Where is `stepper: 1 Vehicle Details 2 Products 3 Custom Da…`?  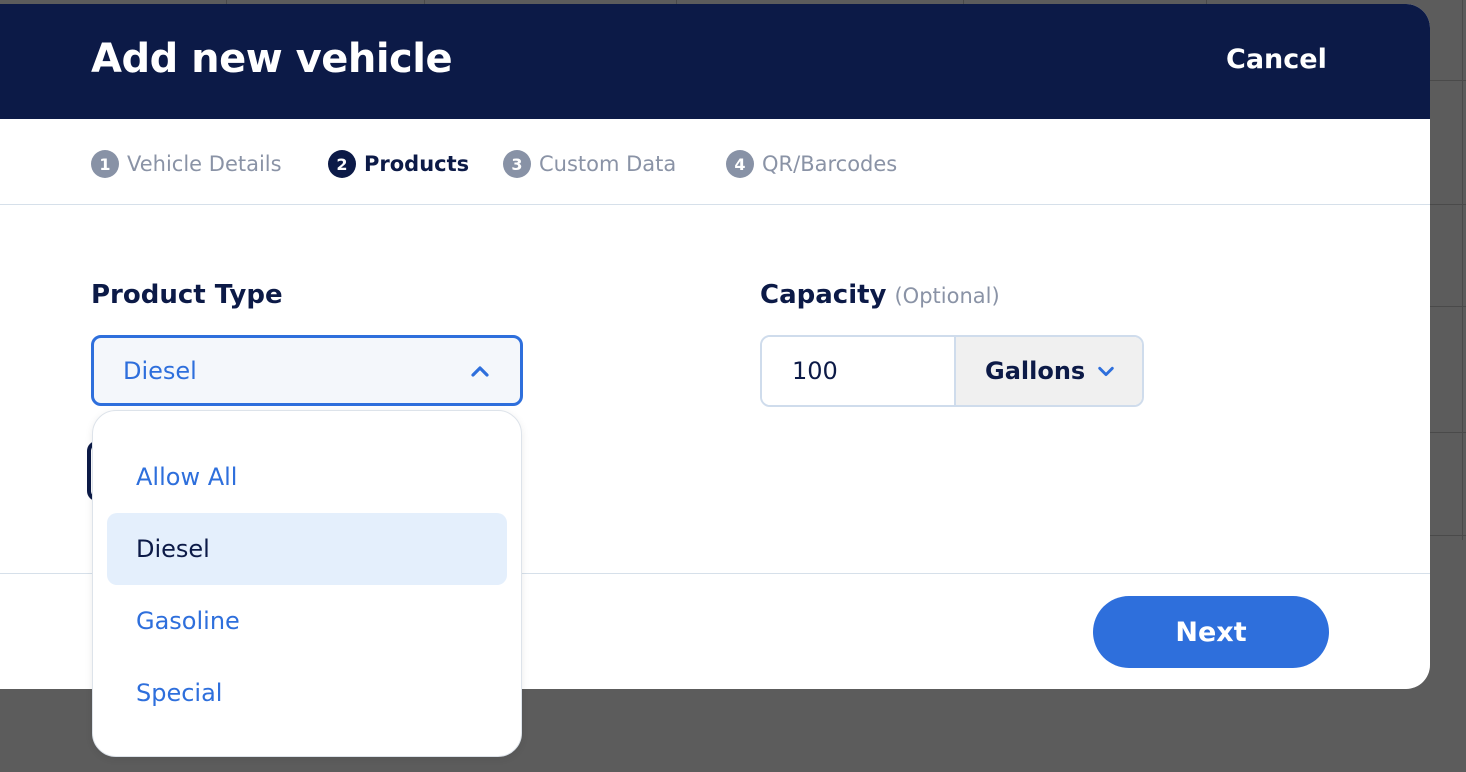 stepper: 1 Vehicle Details 2 Products 3 Custom Da… is located at coordinates (715, 162).